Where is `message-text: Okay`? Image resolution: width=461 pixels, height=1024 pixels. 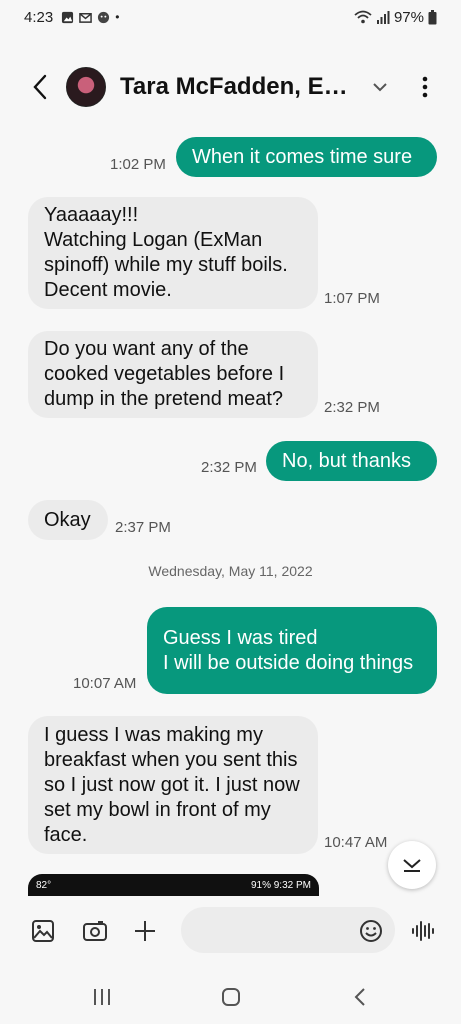
message-text: Okay is located at coordinates (67, 519).